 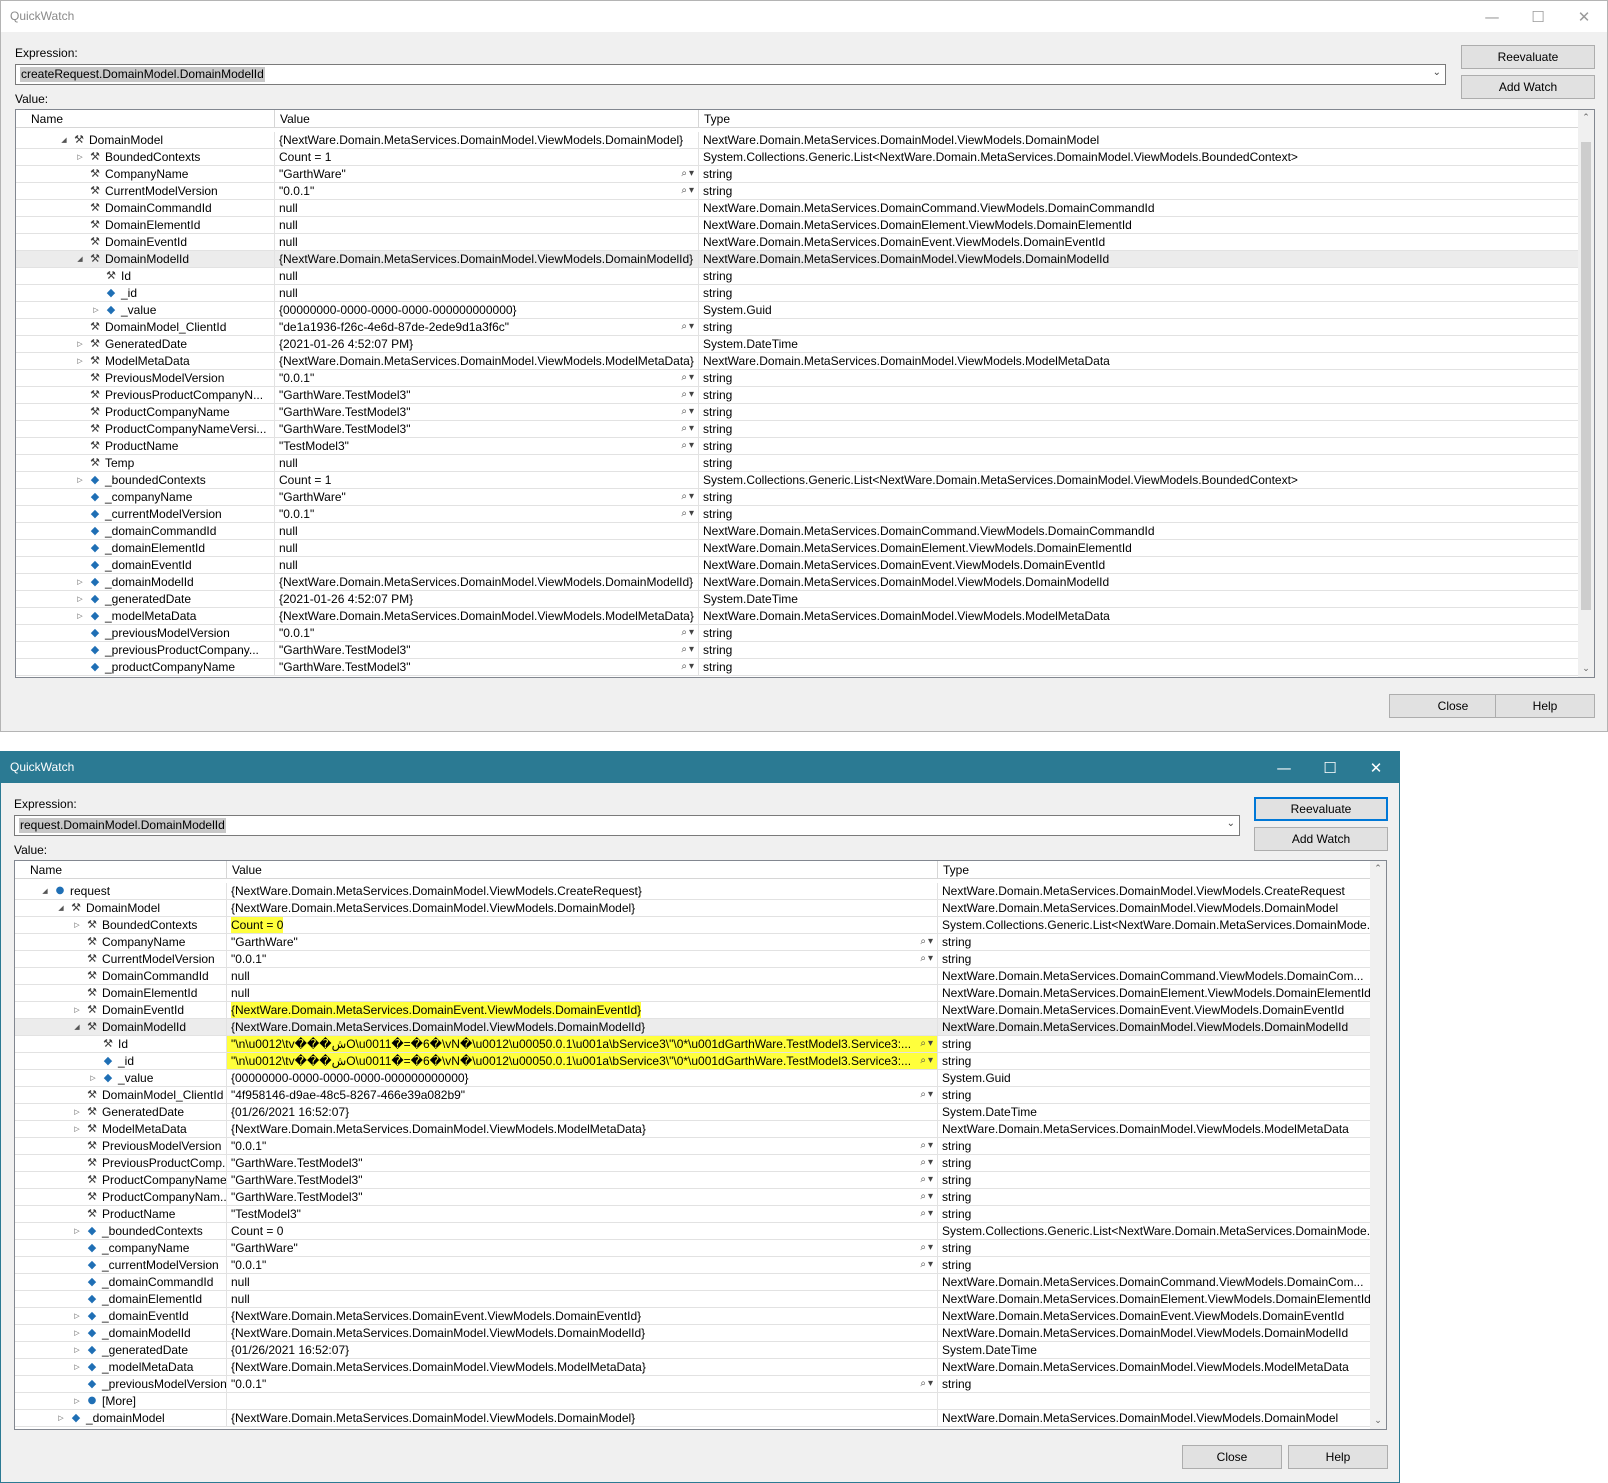 I want to click on table-row: ◆ _currentModelVersion "0.0.1" ⌕▾ string, so click(x=798, y=514).